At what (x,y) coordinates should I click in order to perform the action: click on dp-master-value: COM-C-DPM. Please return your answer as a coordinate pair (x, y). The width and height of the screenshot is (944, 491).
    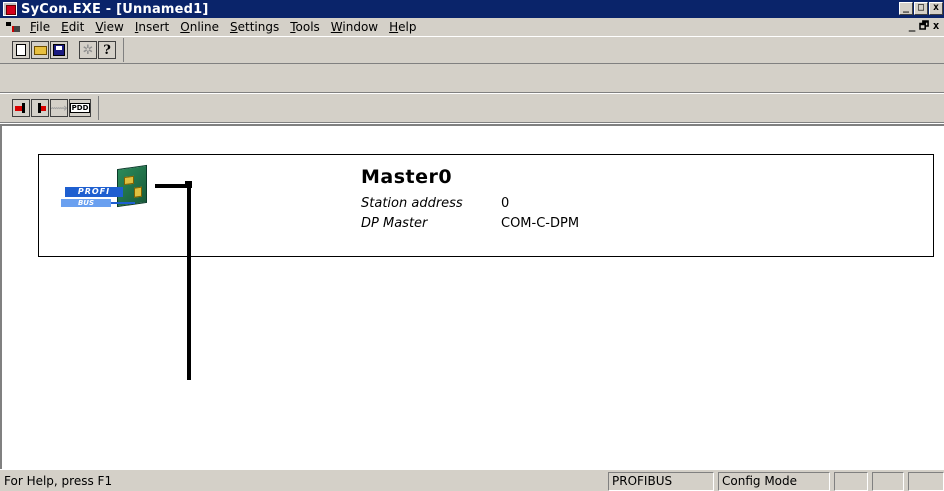
    Looking at the image, I should click on (540, 223).